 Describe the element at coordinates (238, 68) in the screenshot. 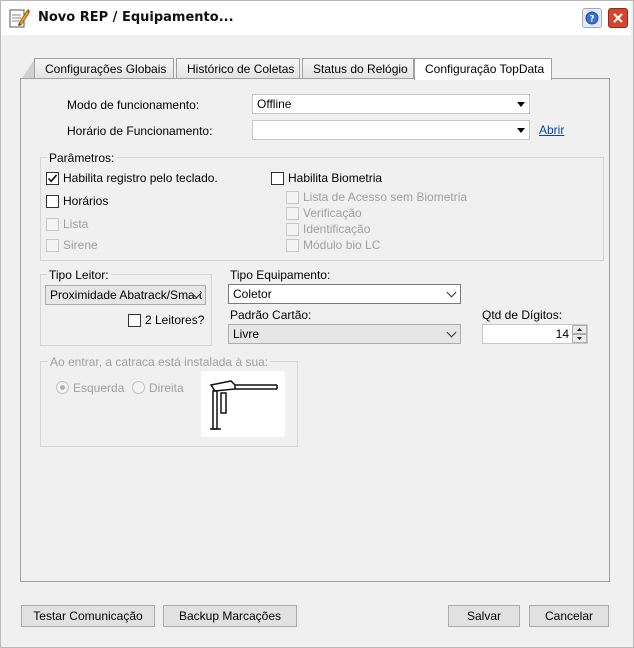

I see `tab-historico-coletas: Histórico de Coletas` at that location.